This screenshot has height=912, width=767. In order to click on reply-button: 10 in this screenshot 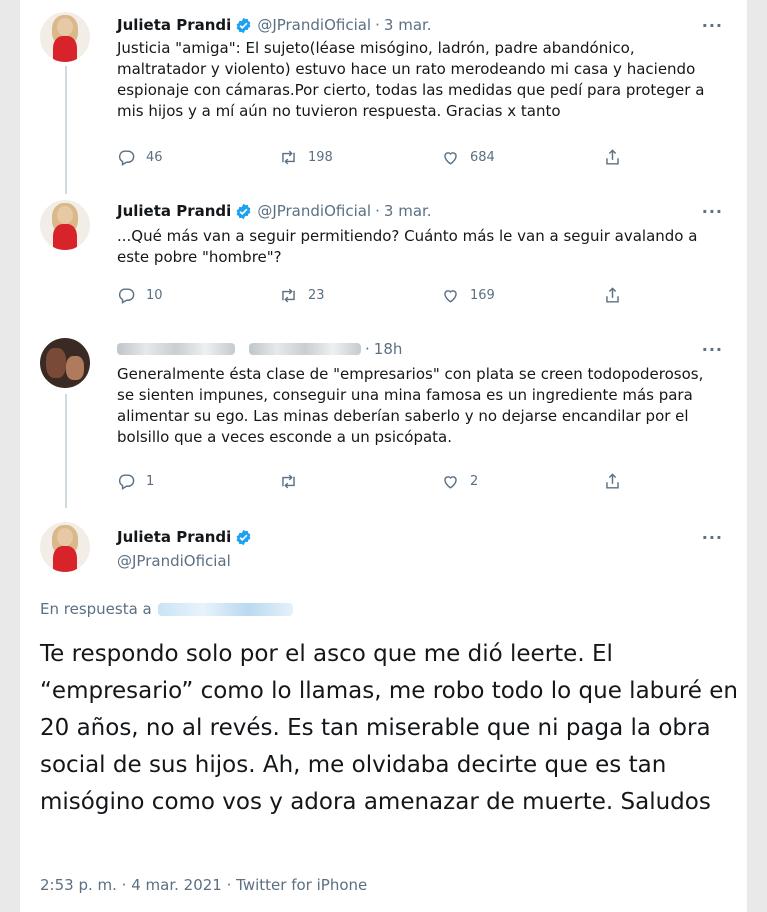, I will do `click(140, 295)`.